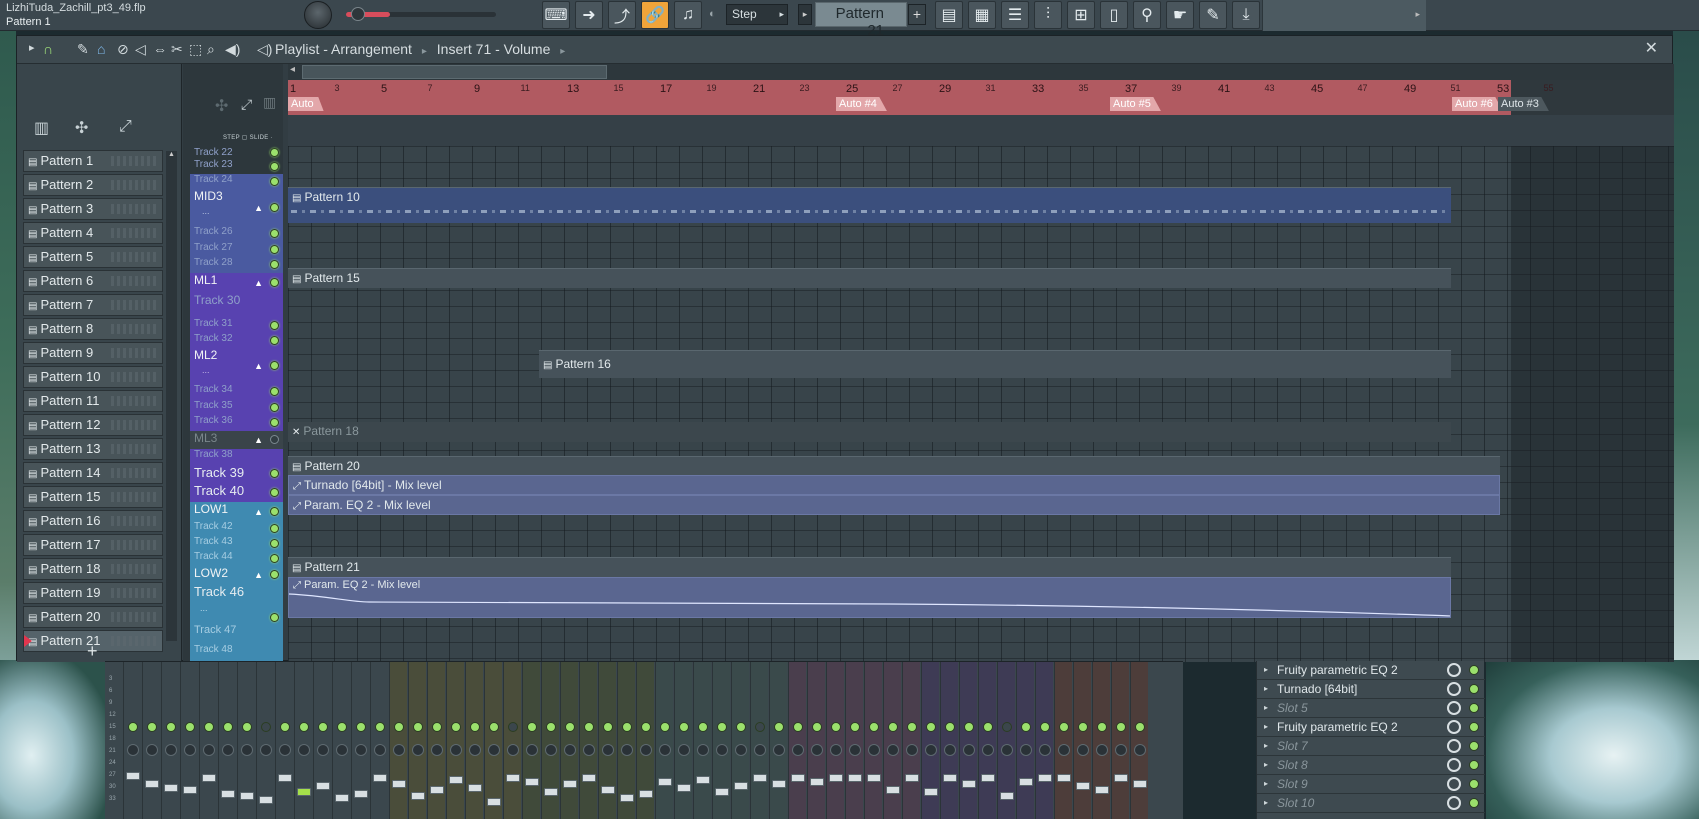  What do you see at coordinates (757, 14) in the screenshot?
I see `snap-select: Step ▸` at bounding box center [757, 14].